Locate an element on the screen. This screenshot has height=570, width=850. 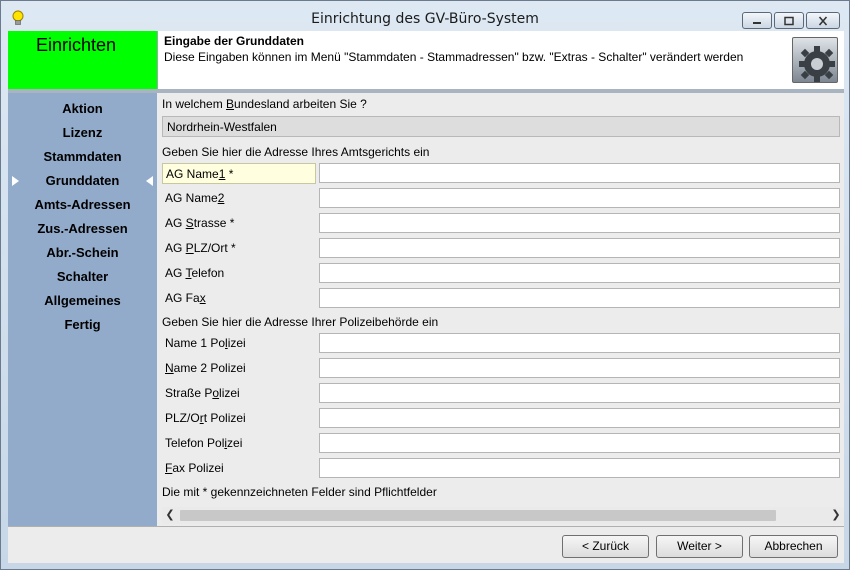
label-mnemonic: N is located at coordinates (169, 368).